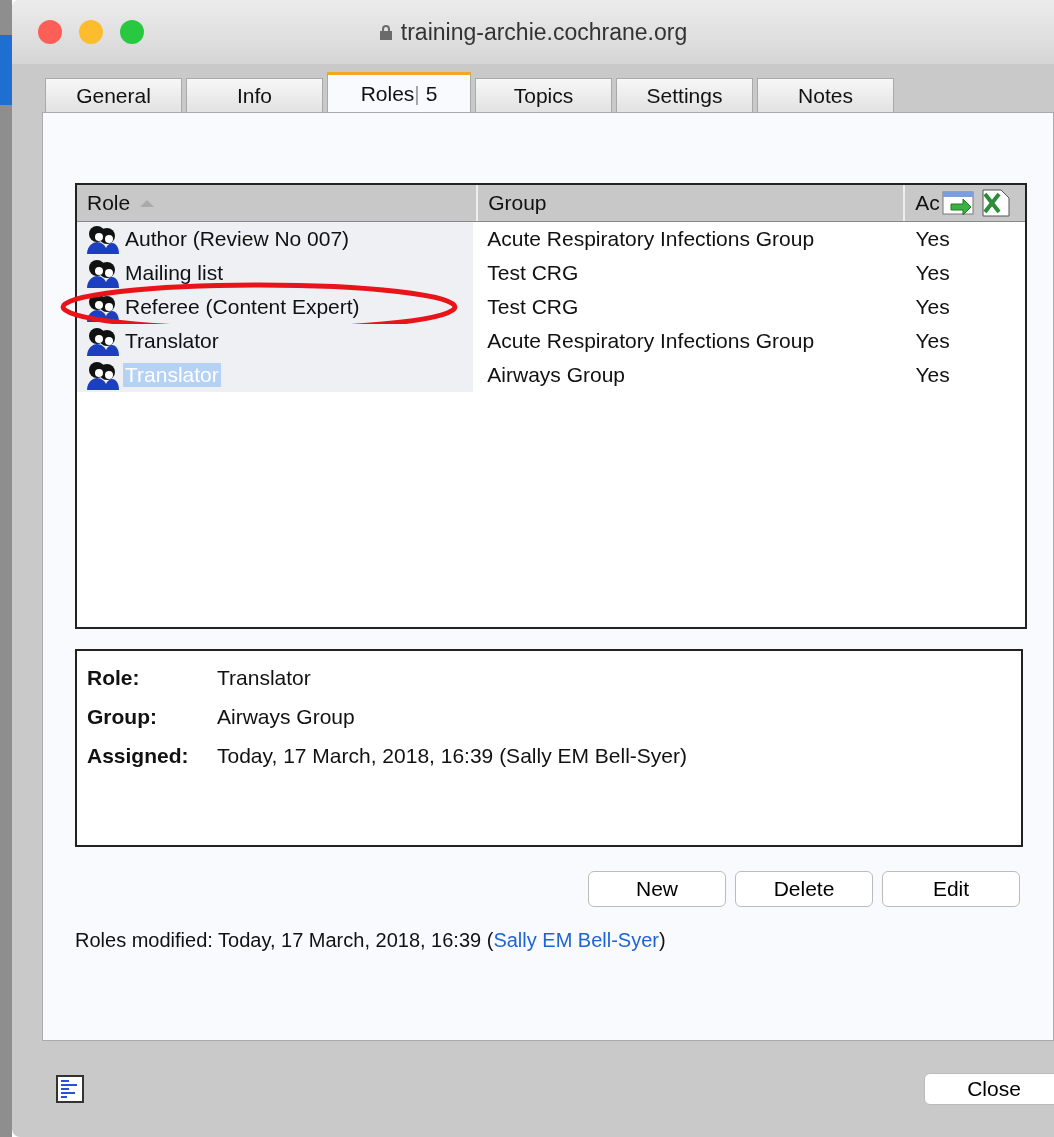 This screenshot has width=1054, height=1137. Describe the element at coordinates (264, 677) in the screenshot. I see `detail-value: Translator` at that location.